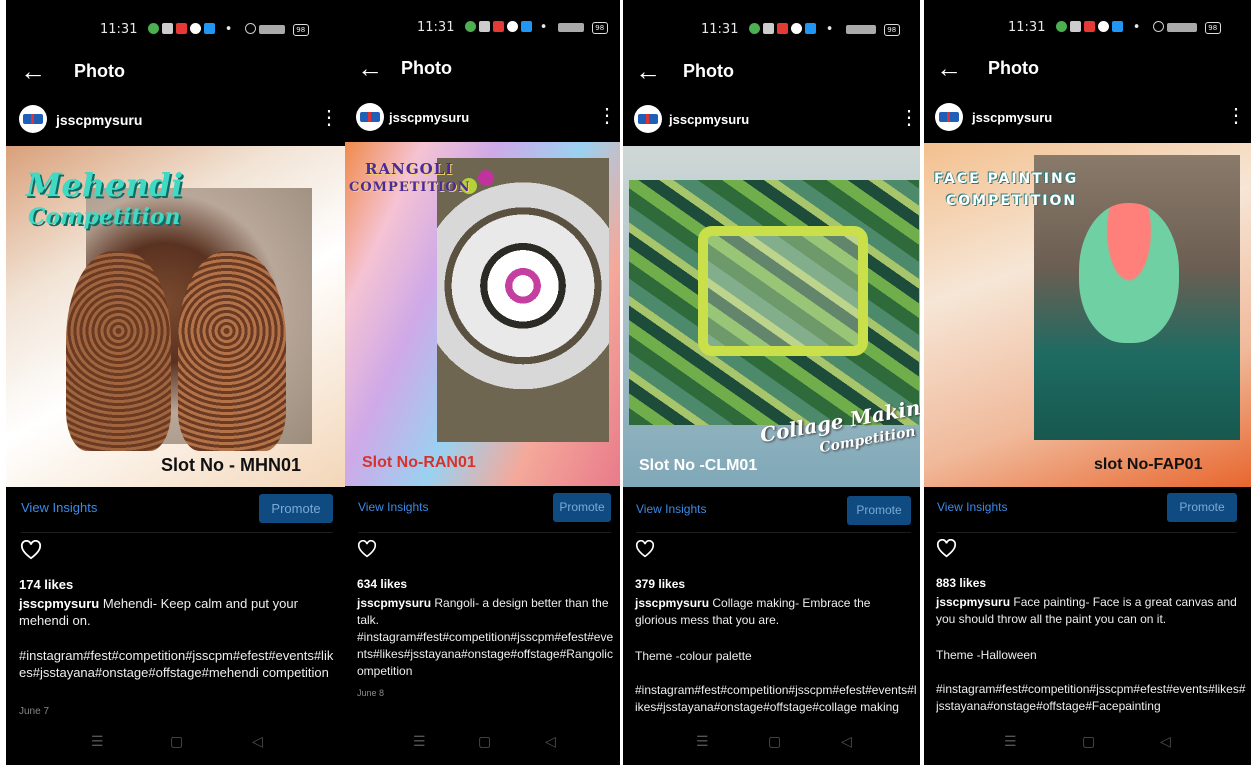 The width and height of the screenshot is (1256, 765). What do you see at coordinates (570, 27) in the screenshot?
I see `signal-icon` at bounding box center [570, 27].